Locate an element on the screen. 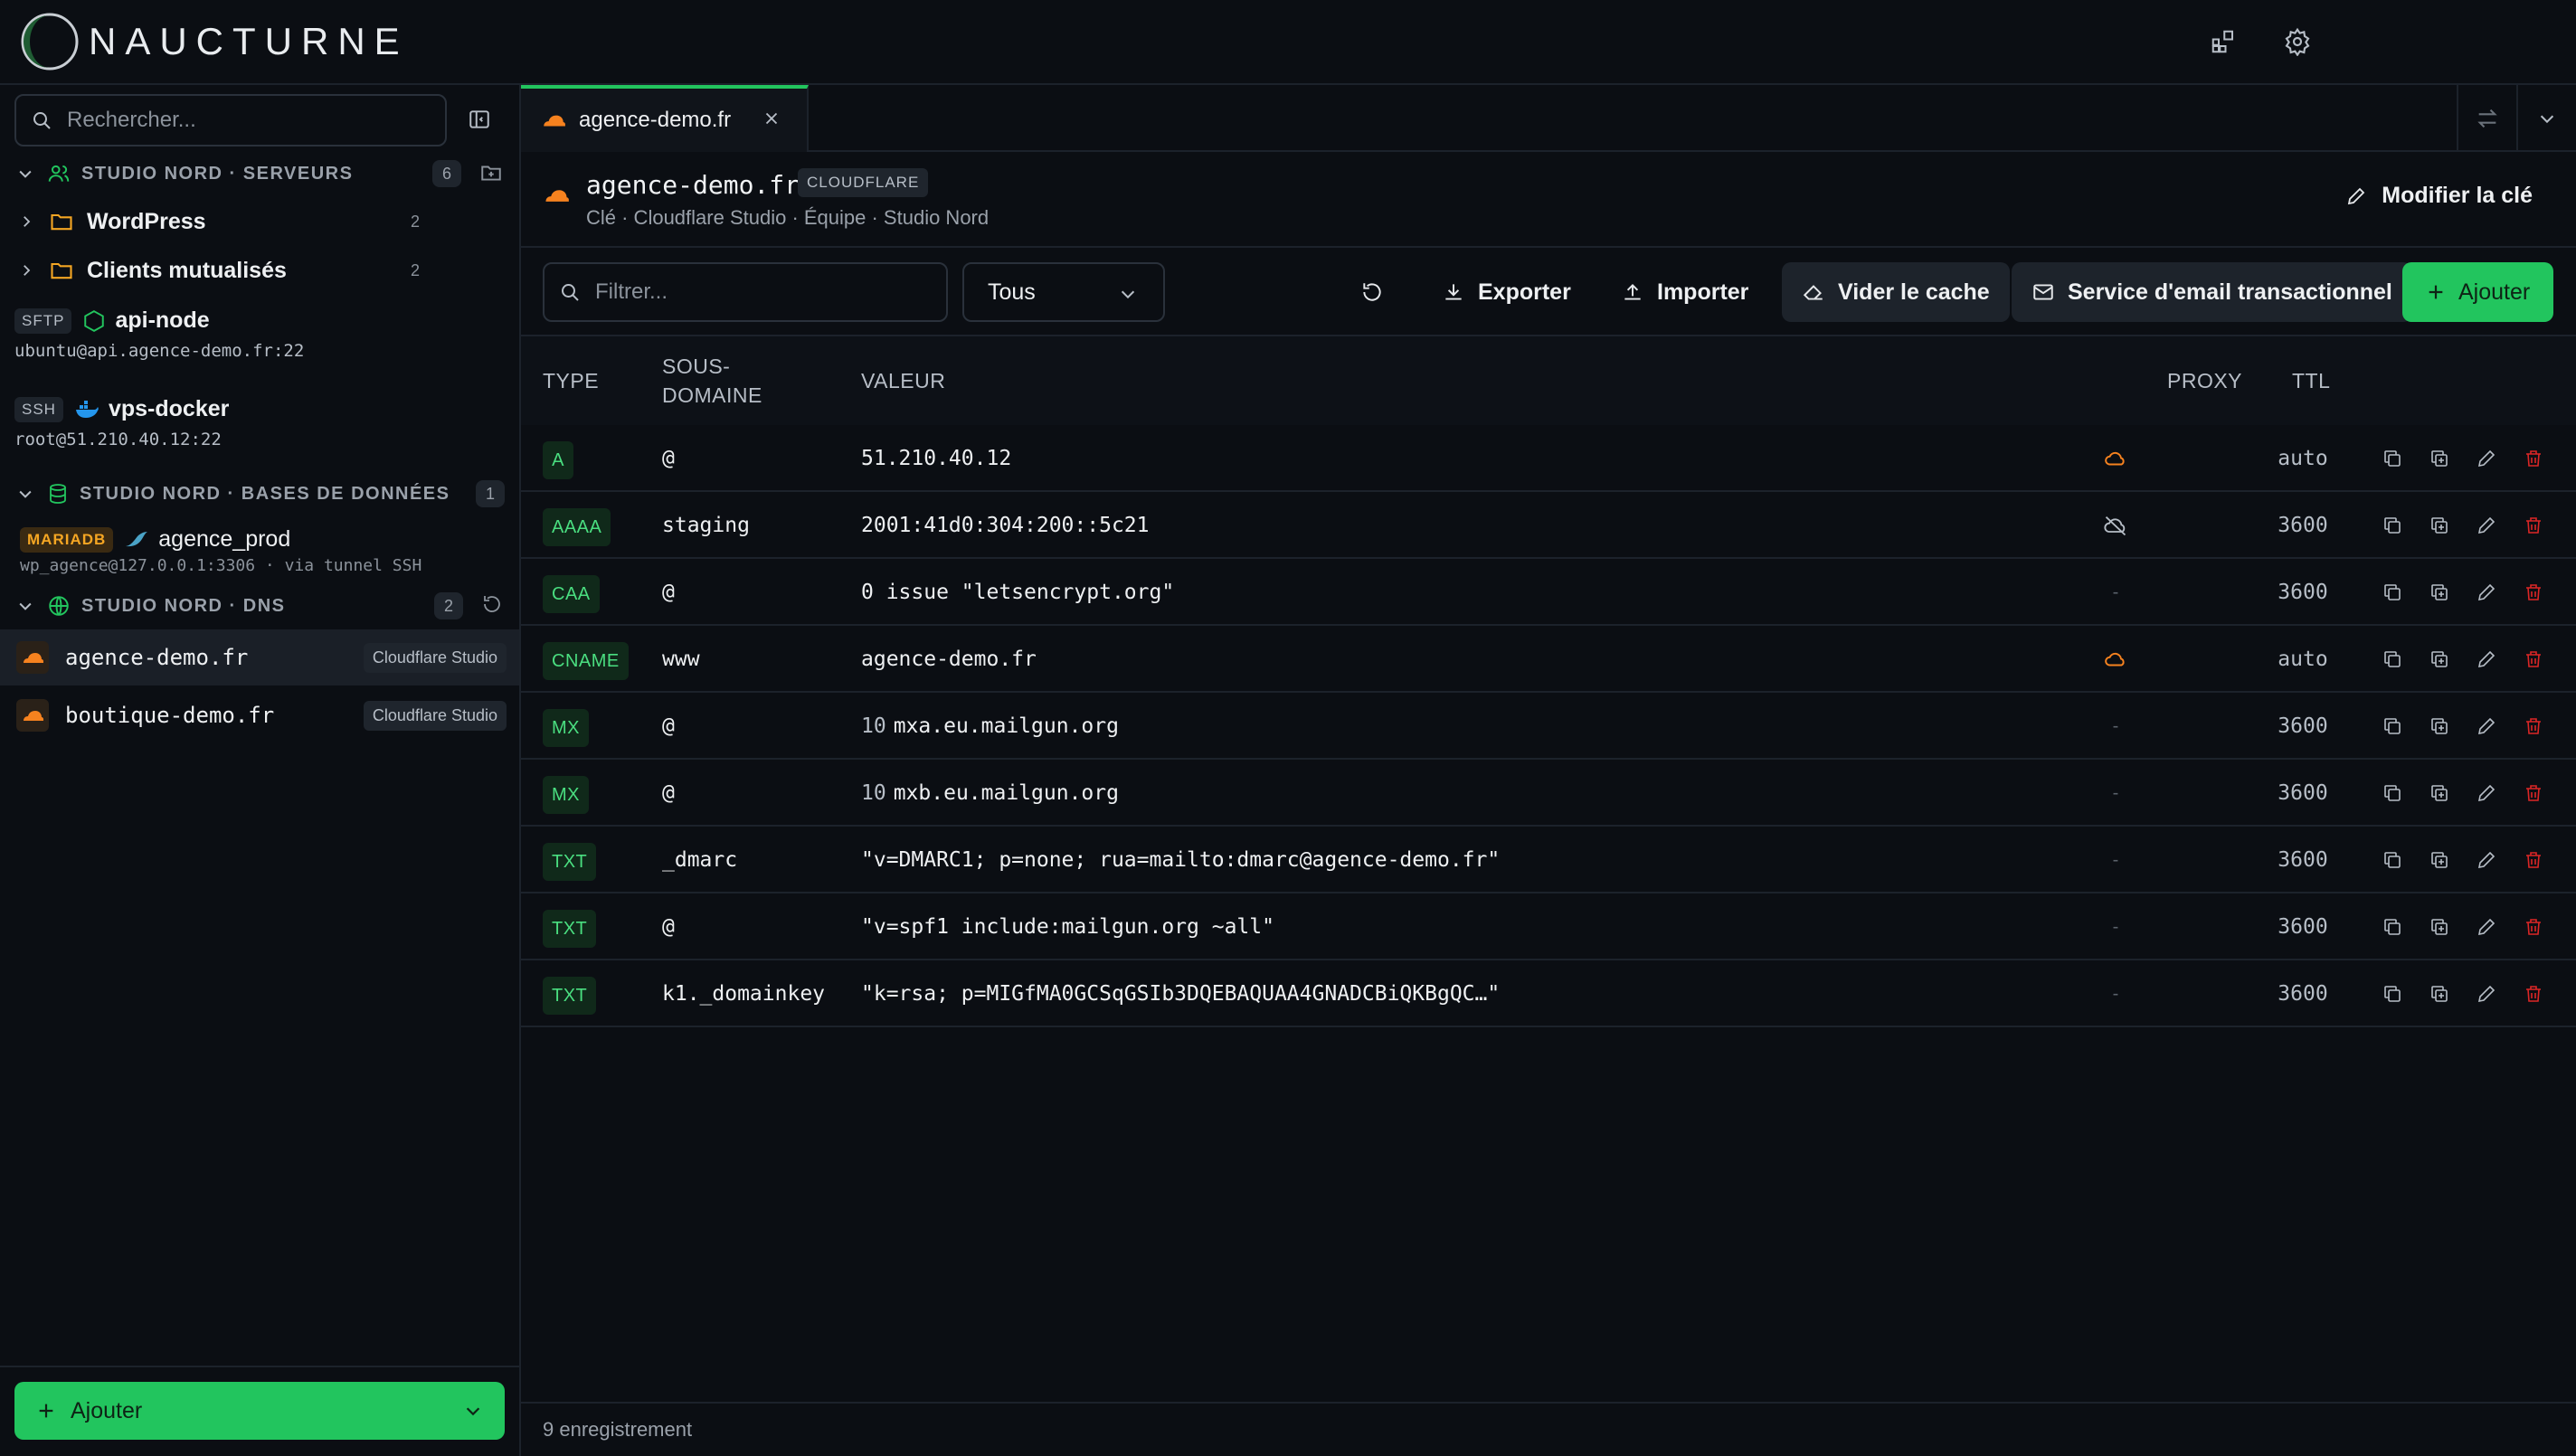 This screenshot has height=1456, width=2576. swap-arrows-icon is located at coordinates (2486, 119).